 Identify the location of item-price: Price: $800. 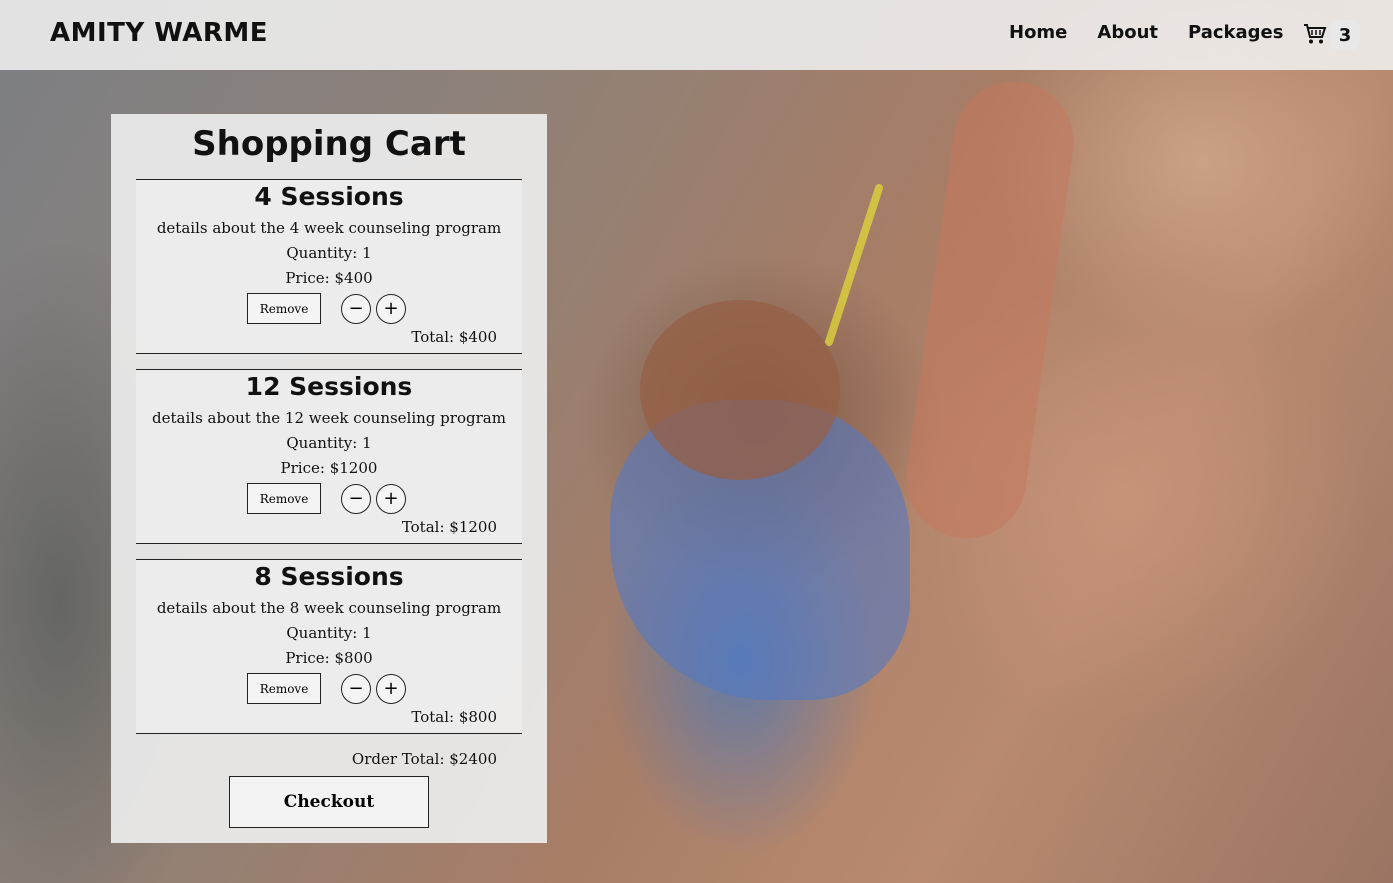
(329, 658).